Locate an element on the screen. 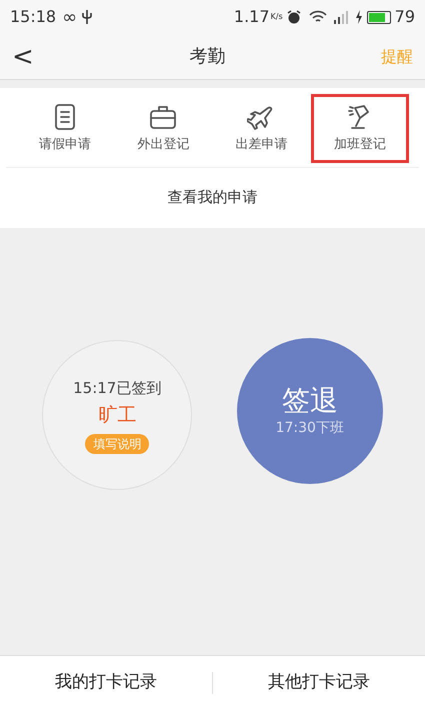 The image size is (425, 710). back-button: < is located at coordinates (27, 57).